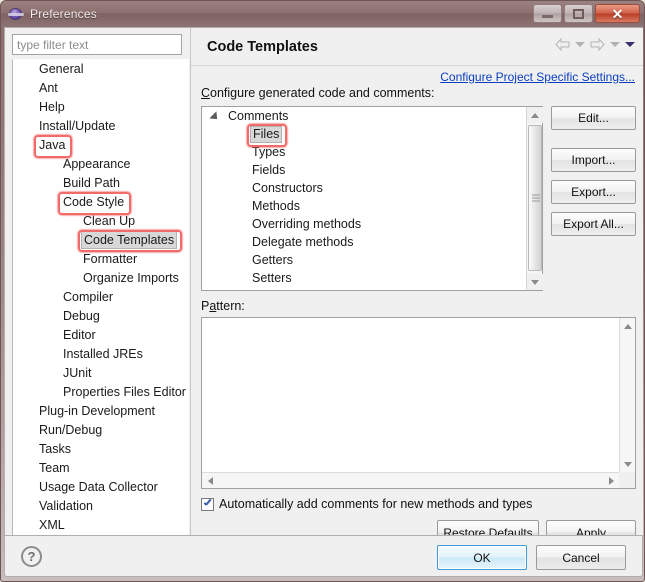  I want to click on pattern-scroll-up-button, so click(628, 326).